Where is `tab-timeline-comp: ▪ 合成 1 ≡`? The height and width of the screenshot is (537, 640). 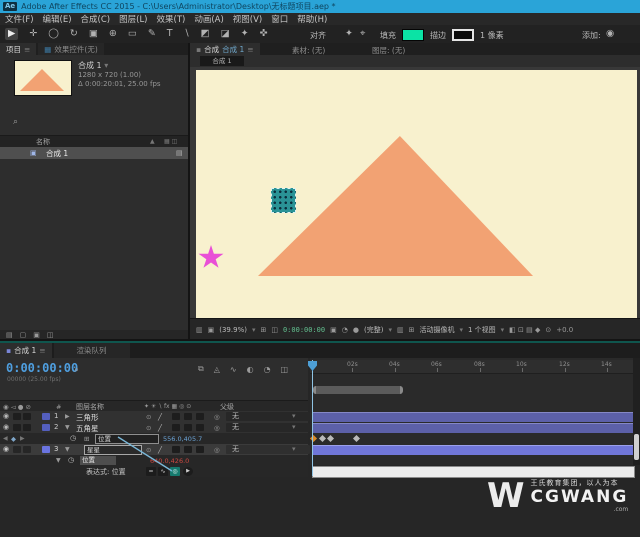 tab-timeline-comp: ▪ 合成 1 ≡ is located at coordinates (26, 350).